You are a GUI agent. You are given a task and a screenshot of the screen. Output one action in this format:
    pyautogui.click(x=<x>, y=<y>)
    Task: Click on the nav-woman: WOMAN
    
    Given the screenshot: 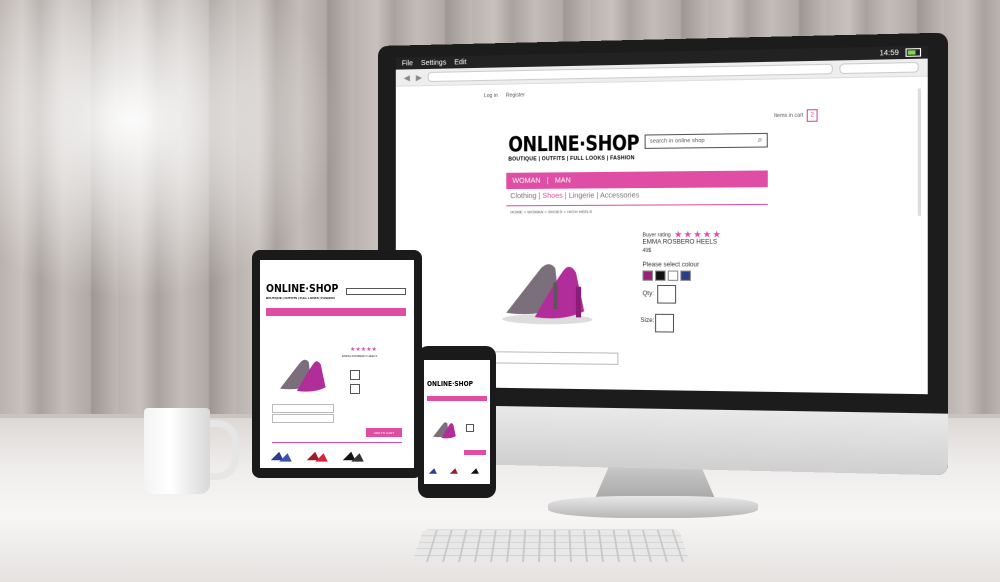 What is the action you would take?
    pyautogui.click(x=526, y=180)
    